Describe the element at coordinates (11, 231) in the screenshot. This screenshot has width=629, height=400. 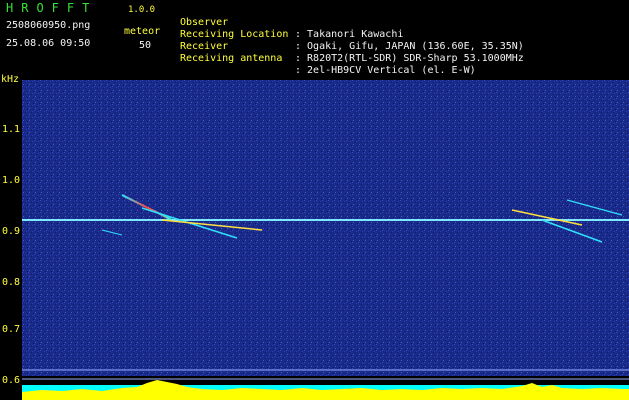
I see `freq-tick: 0.9` at that location.